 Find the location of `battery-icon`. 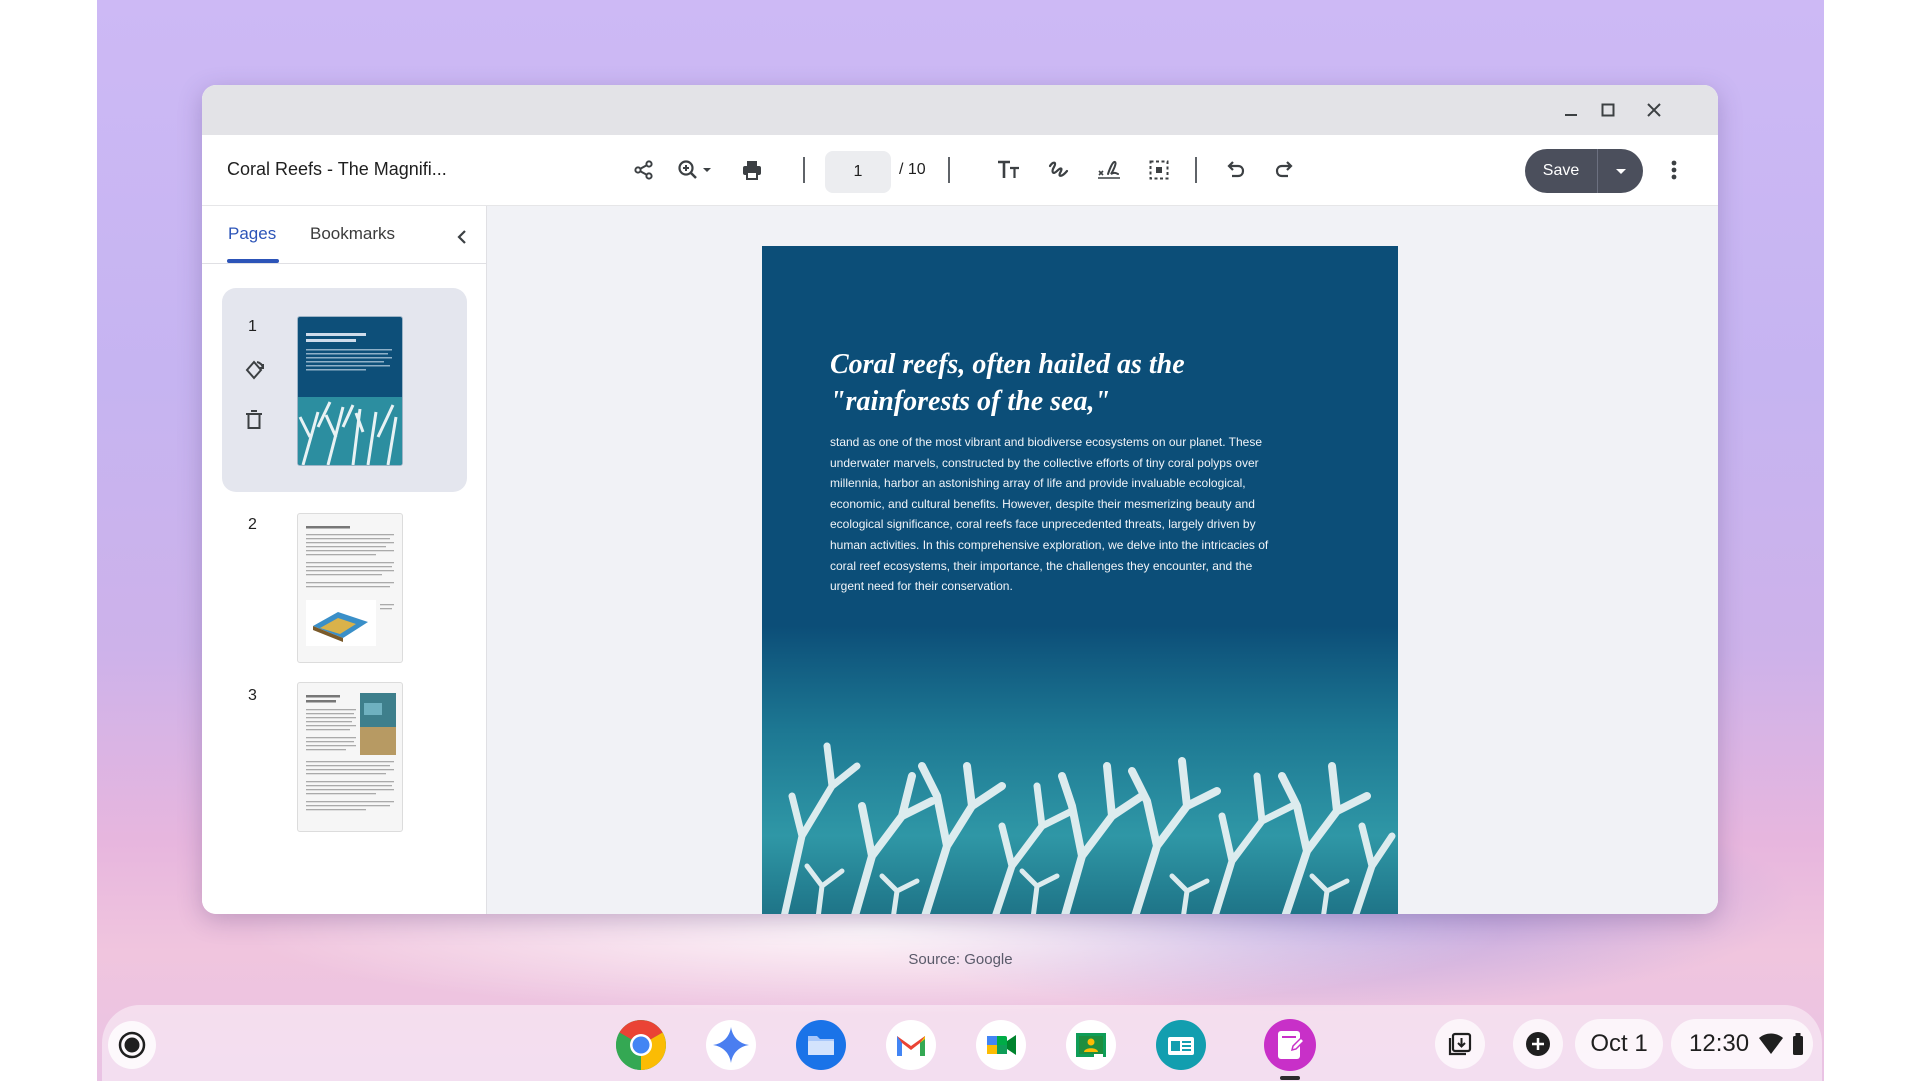

battery-icon is located at coordinates (1798, 1044).